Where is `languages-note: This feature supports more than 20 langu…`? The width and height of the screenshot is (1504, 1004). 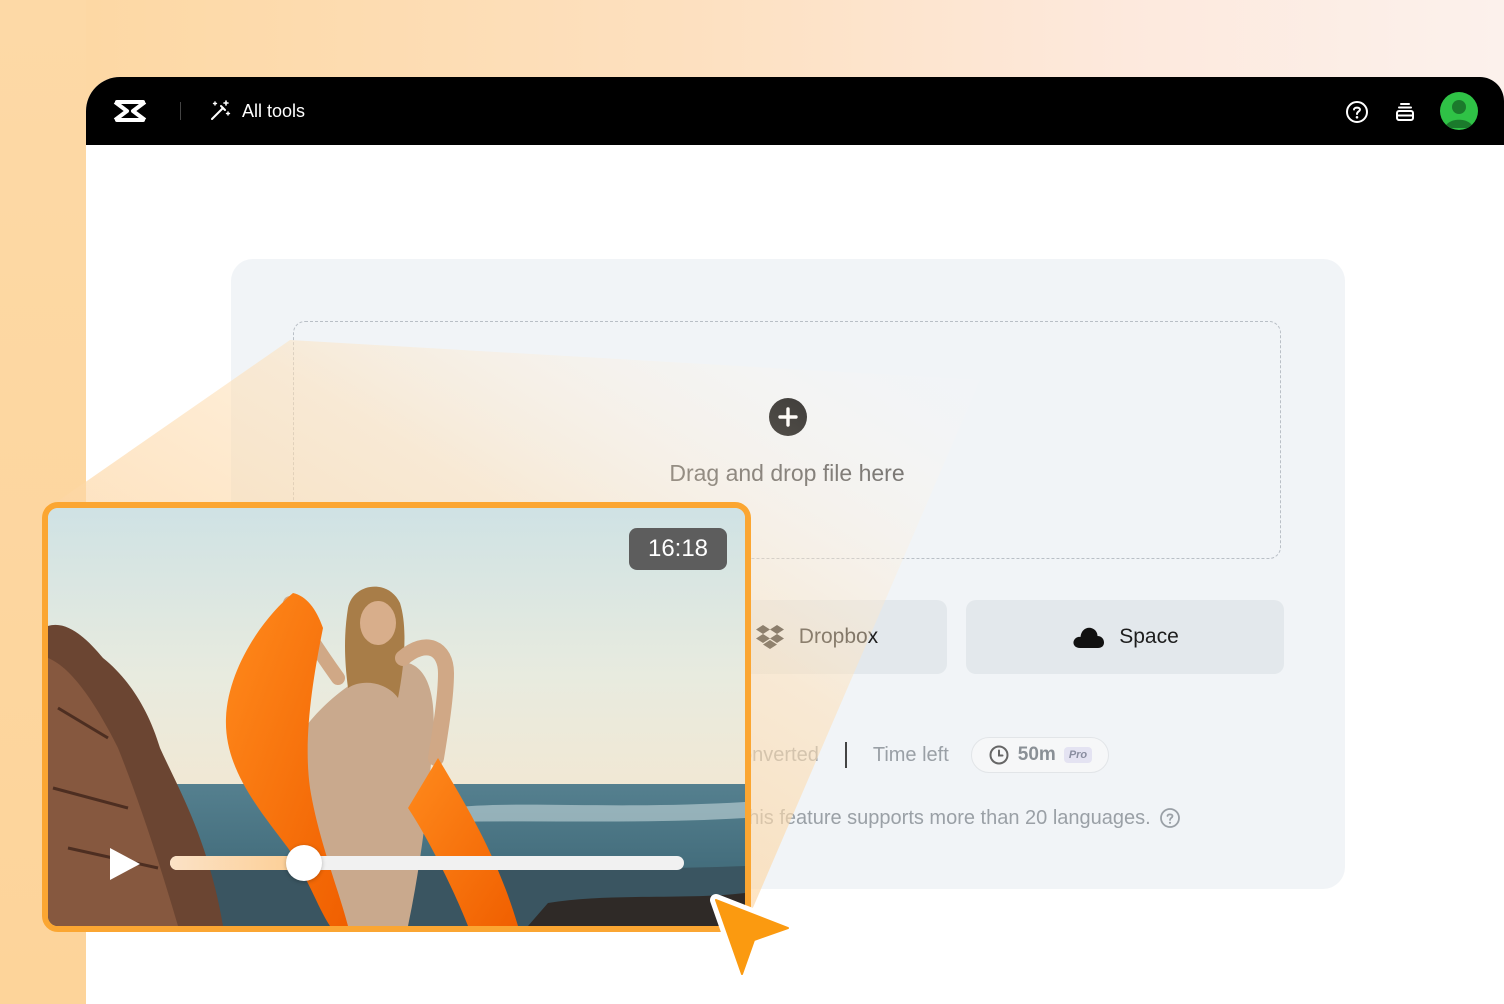
languages-note: This feature supports more than 20 langu… is located at coordinates (958, 818).